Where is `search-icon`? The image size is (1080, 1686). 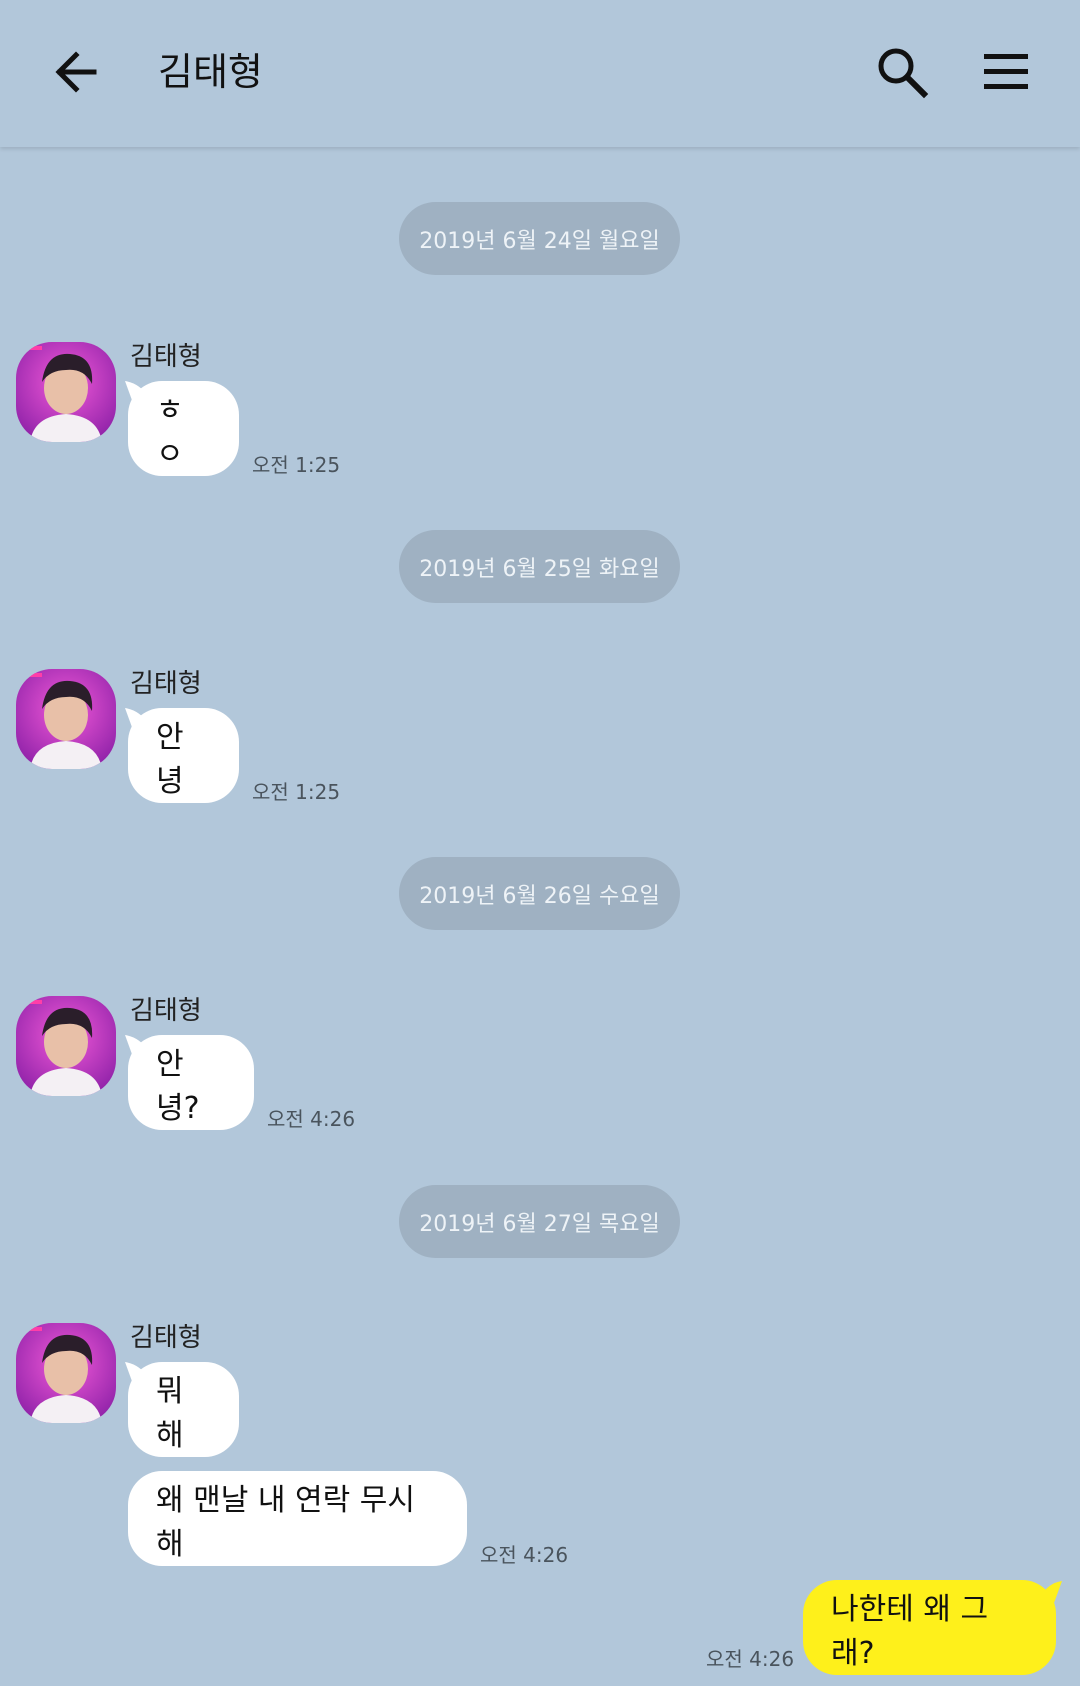 search-icon is located at coordinates (903, 73).